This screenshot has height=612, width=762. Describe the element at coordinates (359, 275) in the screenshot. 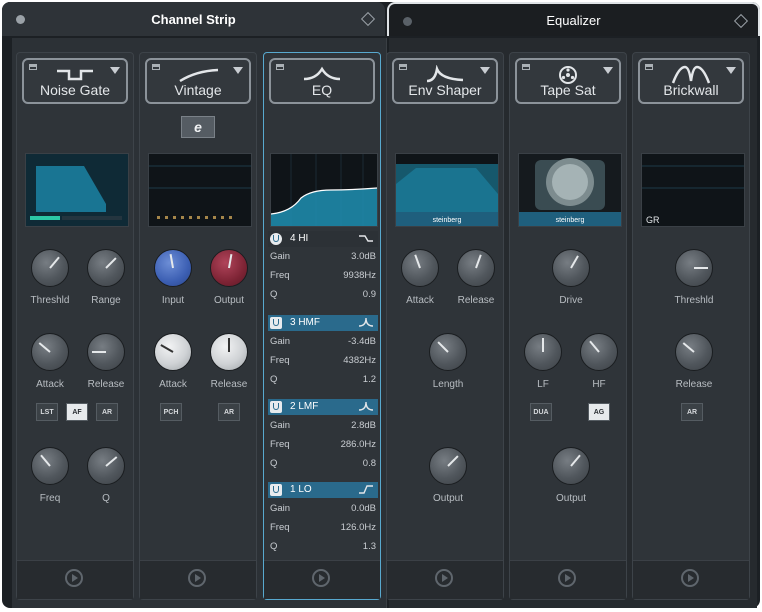

I see `freq-value: 9938Hz` at that location.